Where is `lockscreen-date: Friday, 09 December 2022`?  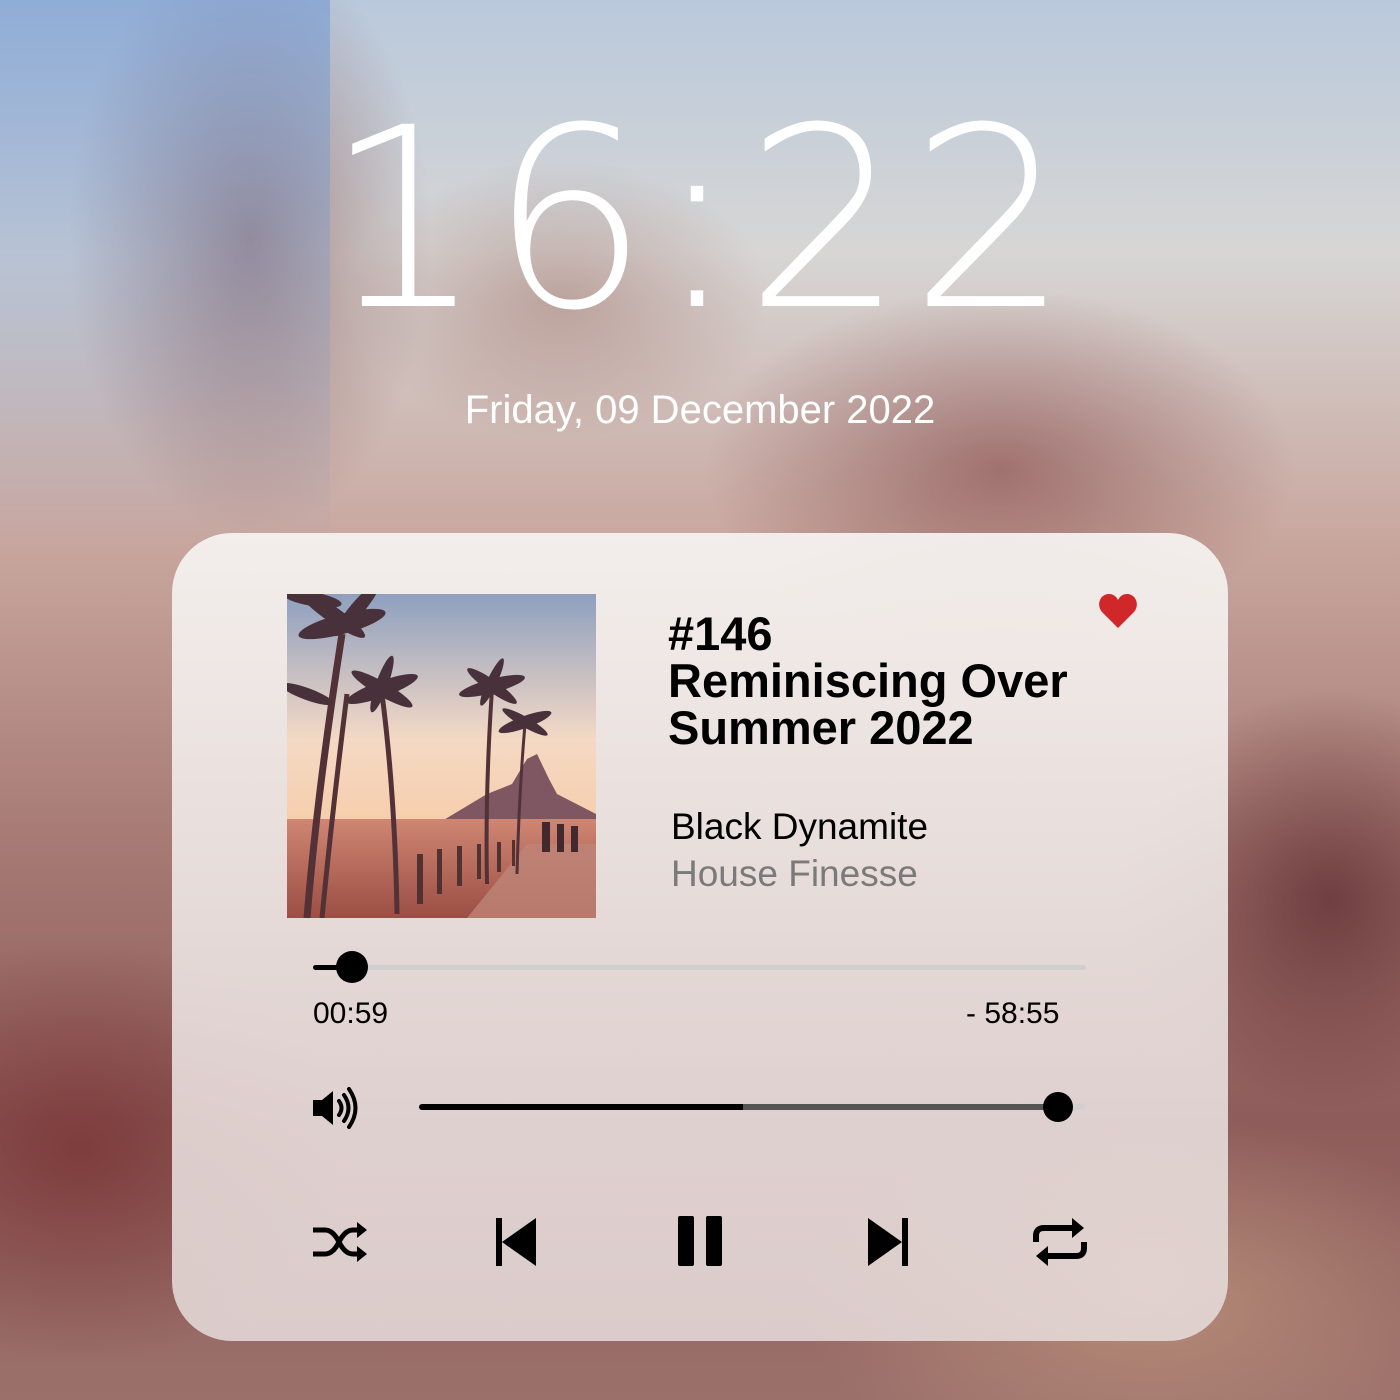
lockscreen-date: Friday, 09 December 2022 is located at coordinates (700, 410).